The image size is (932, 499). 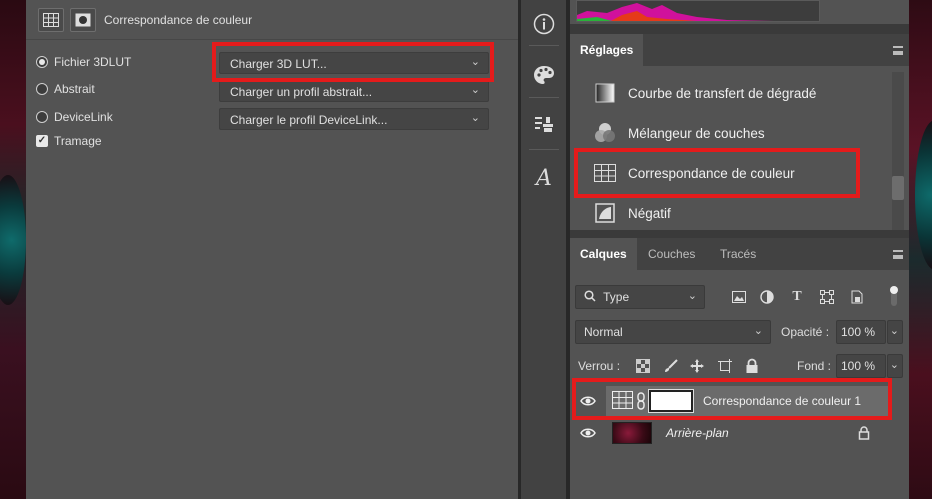 I want to click on filter-toggle, so click(x=894, y=296).